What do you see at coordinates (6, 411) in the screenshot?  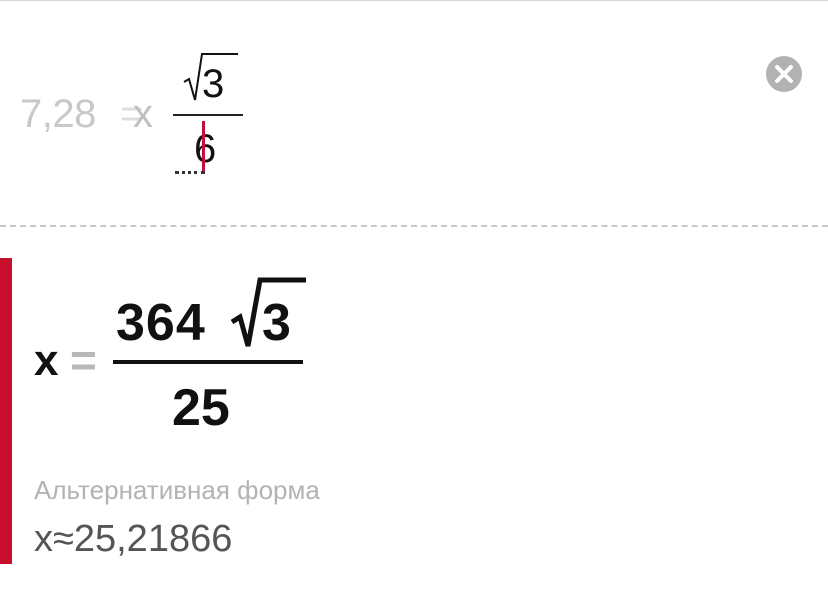 I see `result-accent-bar` at bounding box center [6, 411].